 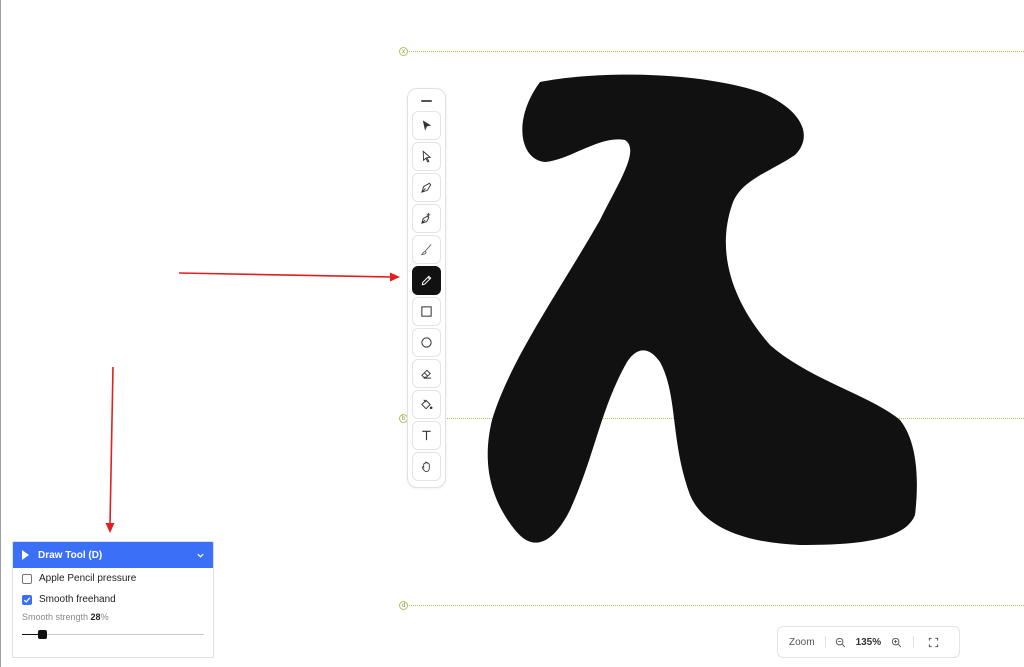 I want to click on select-tool, so click(x=426, y=125).